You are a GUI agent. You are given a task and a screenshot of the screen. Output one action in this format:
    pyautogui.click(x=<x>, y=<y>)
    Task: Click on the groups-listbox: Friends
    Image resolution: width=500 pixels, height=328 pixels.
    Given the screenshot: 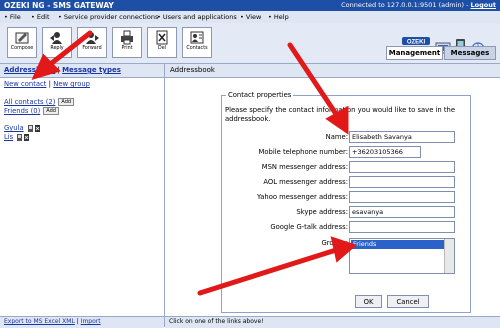 What is the action you would take?
    pyautogui.click(x=402, y=256)
    